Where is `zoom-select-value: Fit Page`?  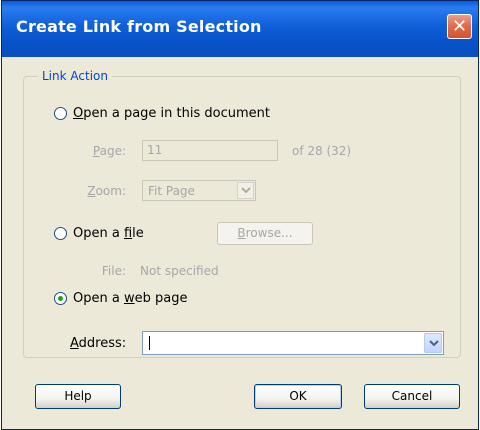 zoom-select-value: Fit Page is located at coordinates (171, 191).